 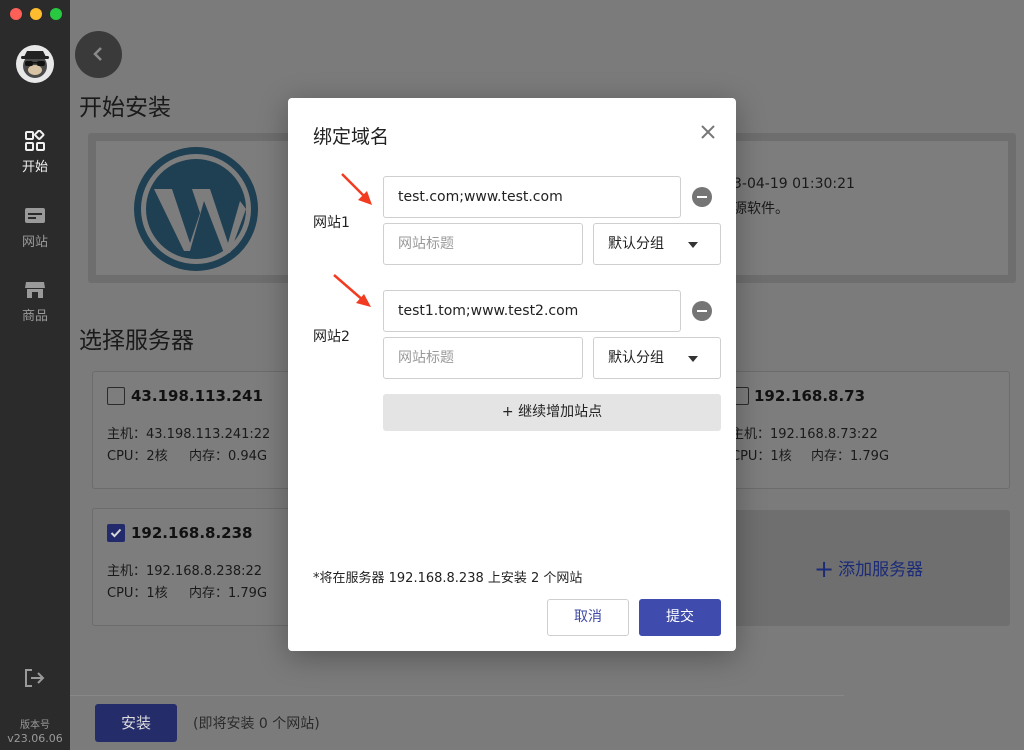 I want to click on server-ip: 192.168.8.73, so click(x=810, y=396).